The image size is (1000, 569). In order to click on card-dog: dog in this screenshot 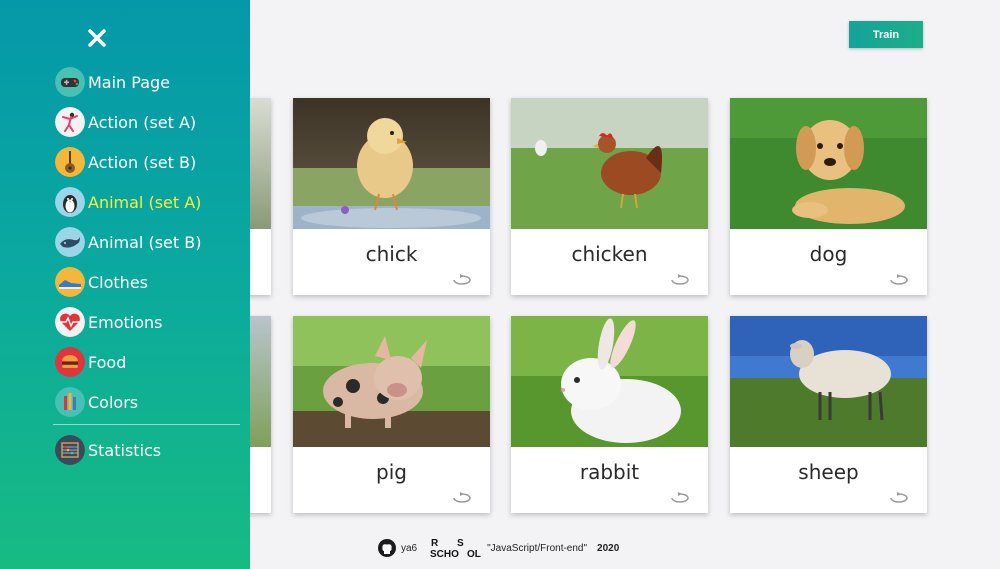, I will do `click(828, 196)`.